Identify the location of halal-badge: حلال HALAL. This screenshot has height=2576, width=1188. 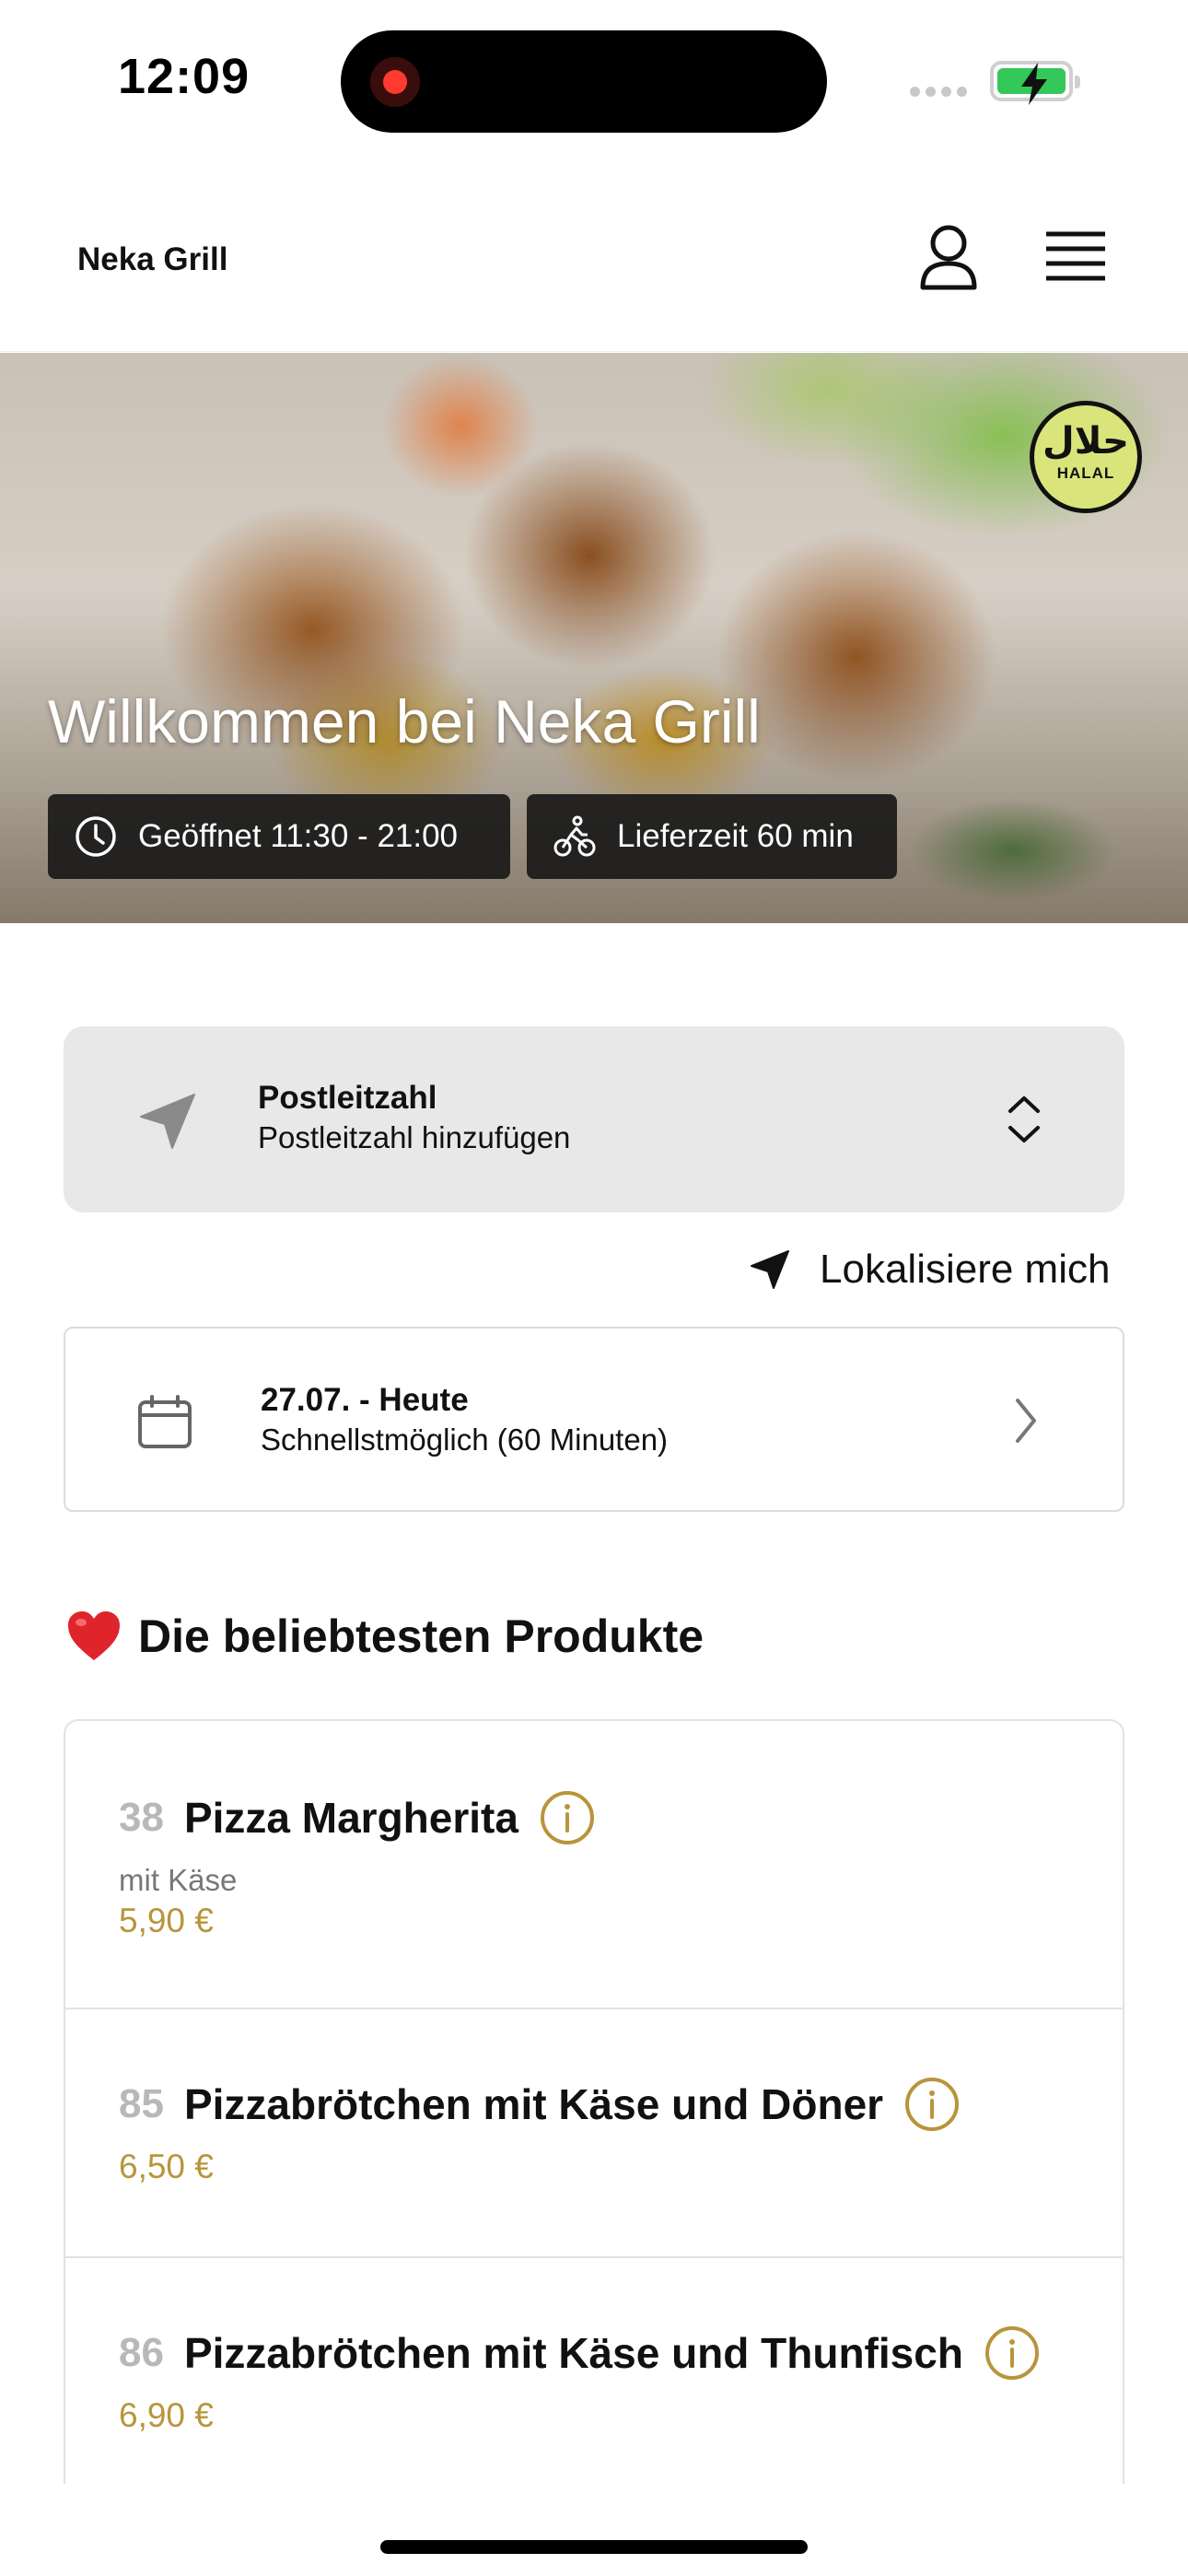
(1086, 457).